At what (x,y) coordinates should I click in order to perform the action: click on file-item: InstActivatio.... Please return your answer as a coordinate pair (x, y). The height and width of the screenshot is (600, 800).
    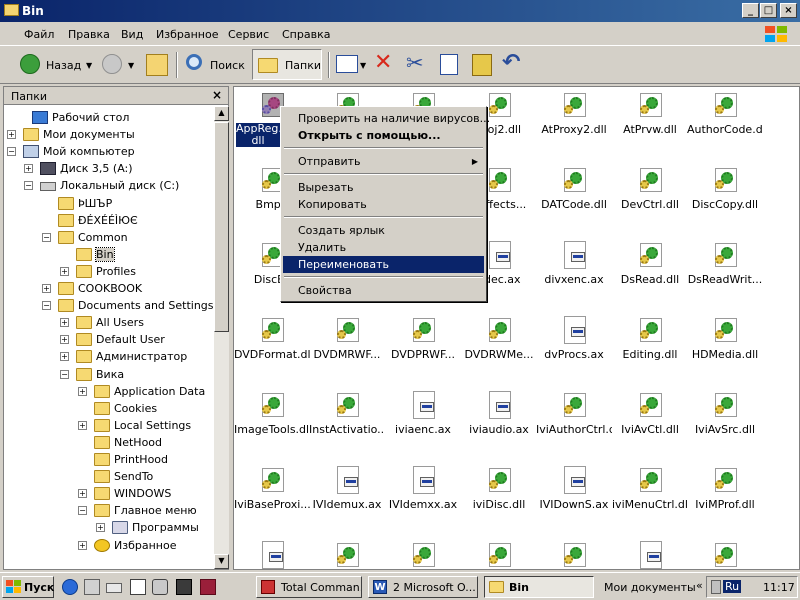
    Looking at the image, I should click on (347, 424).